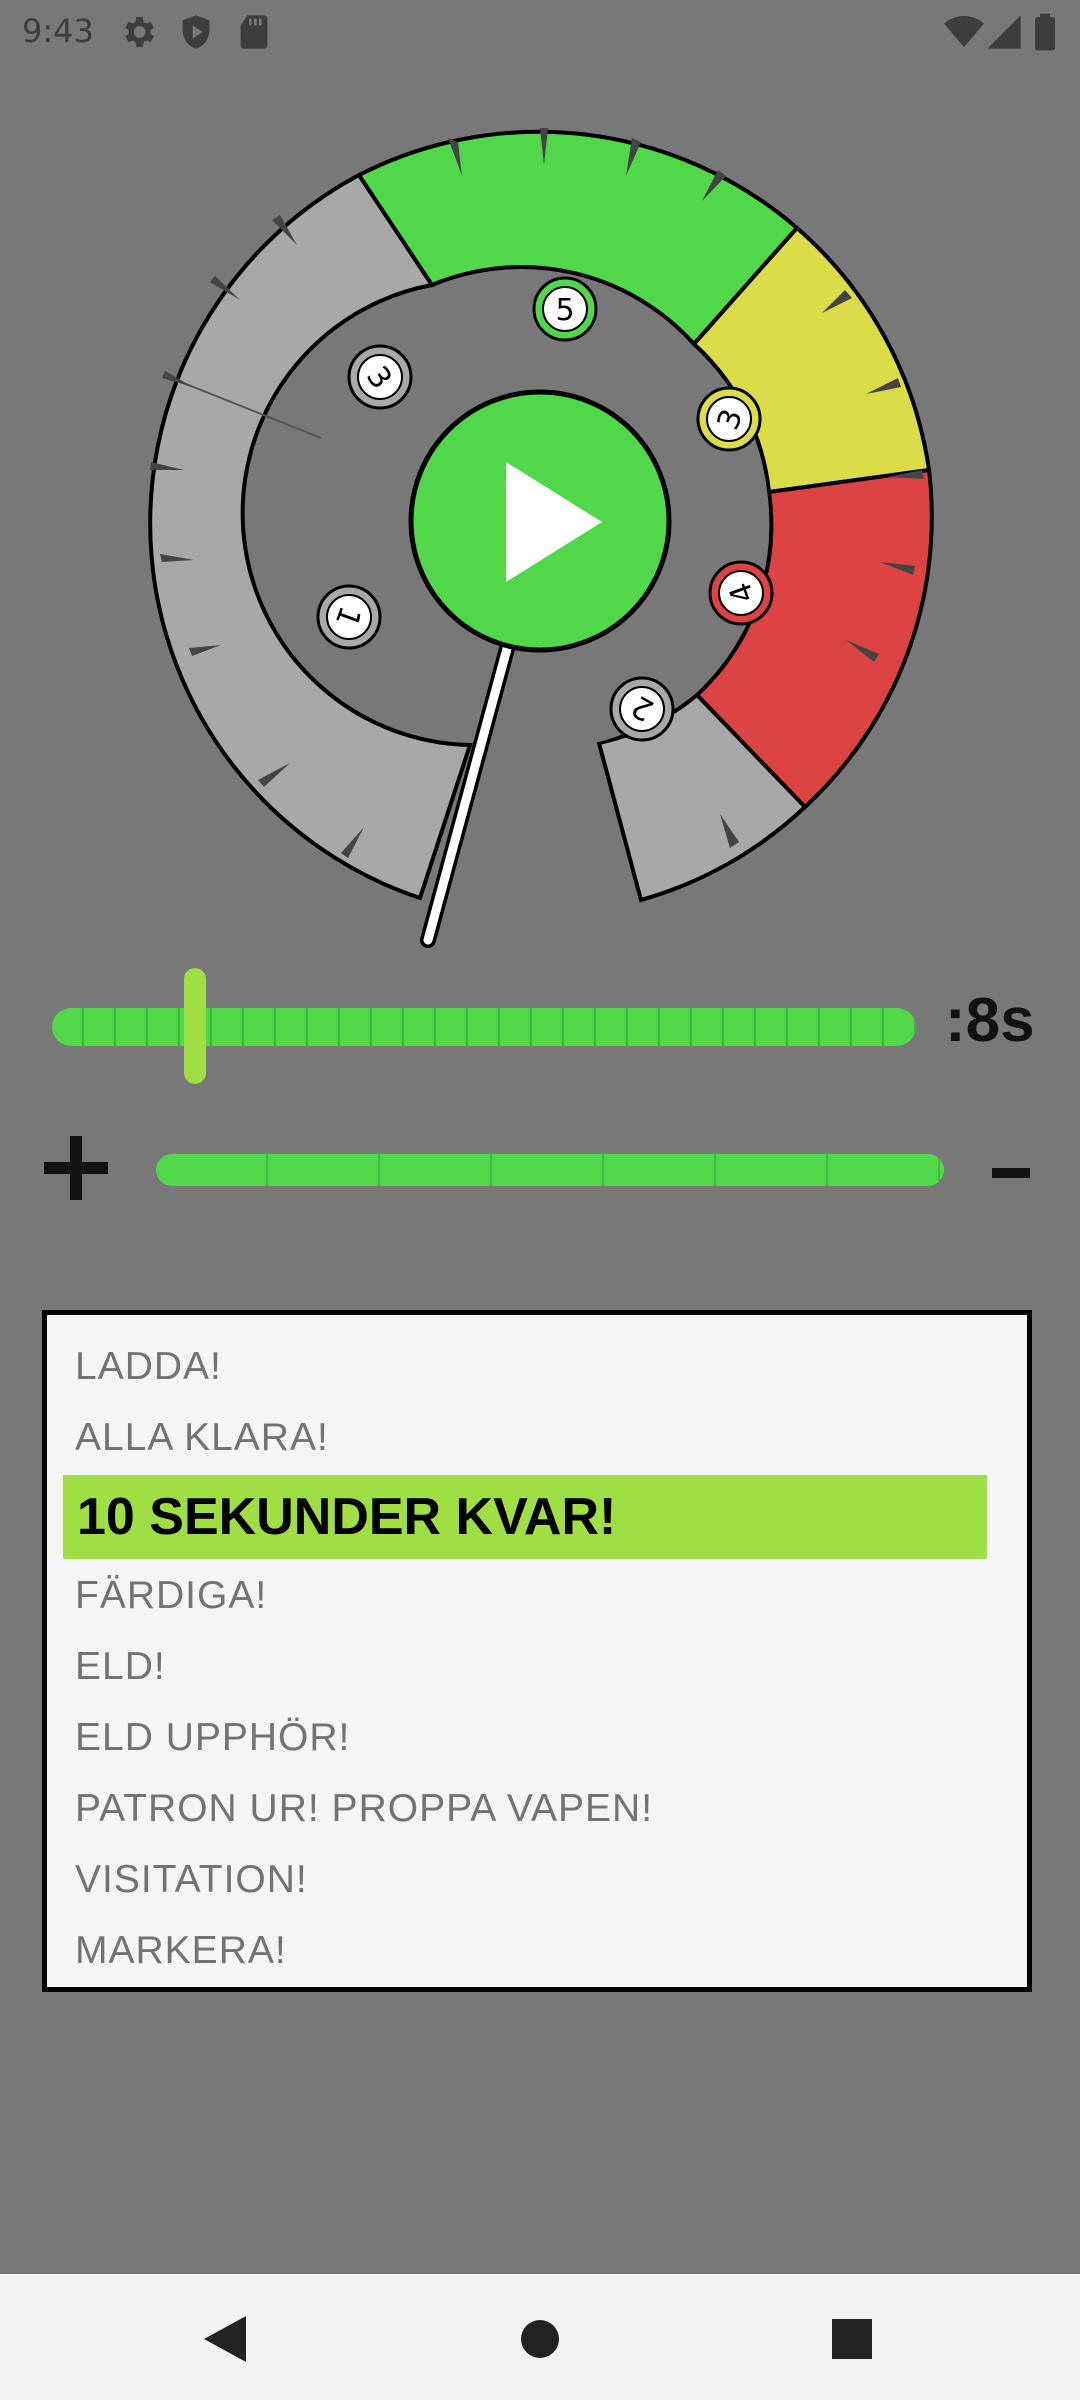  Describe the element at coordinates (525, 1517) in the screenshot. I see `list-item-selected: 10 SEKUNDER KVAR!` at that location.